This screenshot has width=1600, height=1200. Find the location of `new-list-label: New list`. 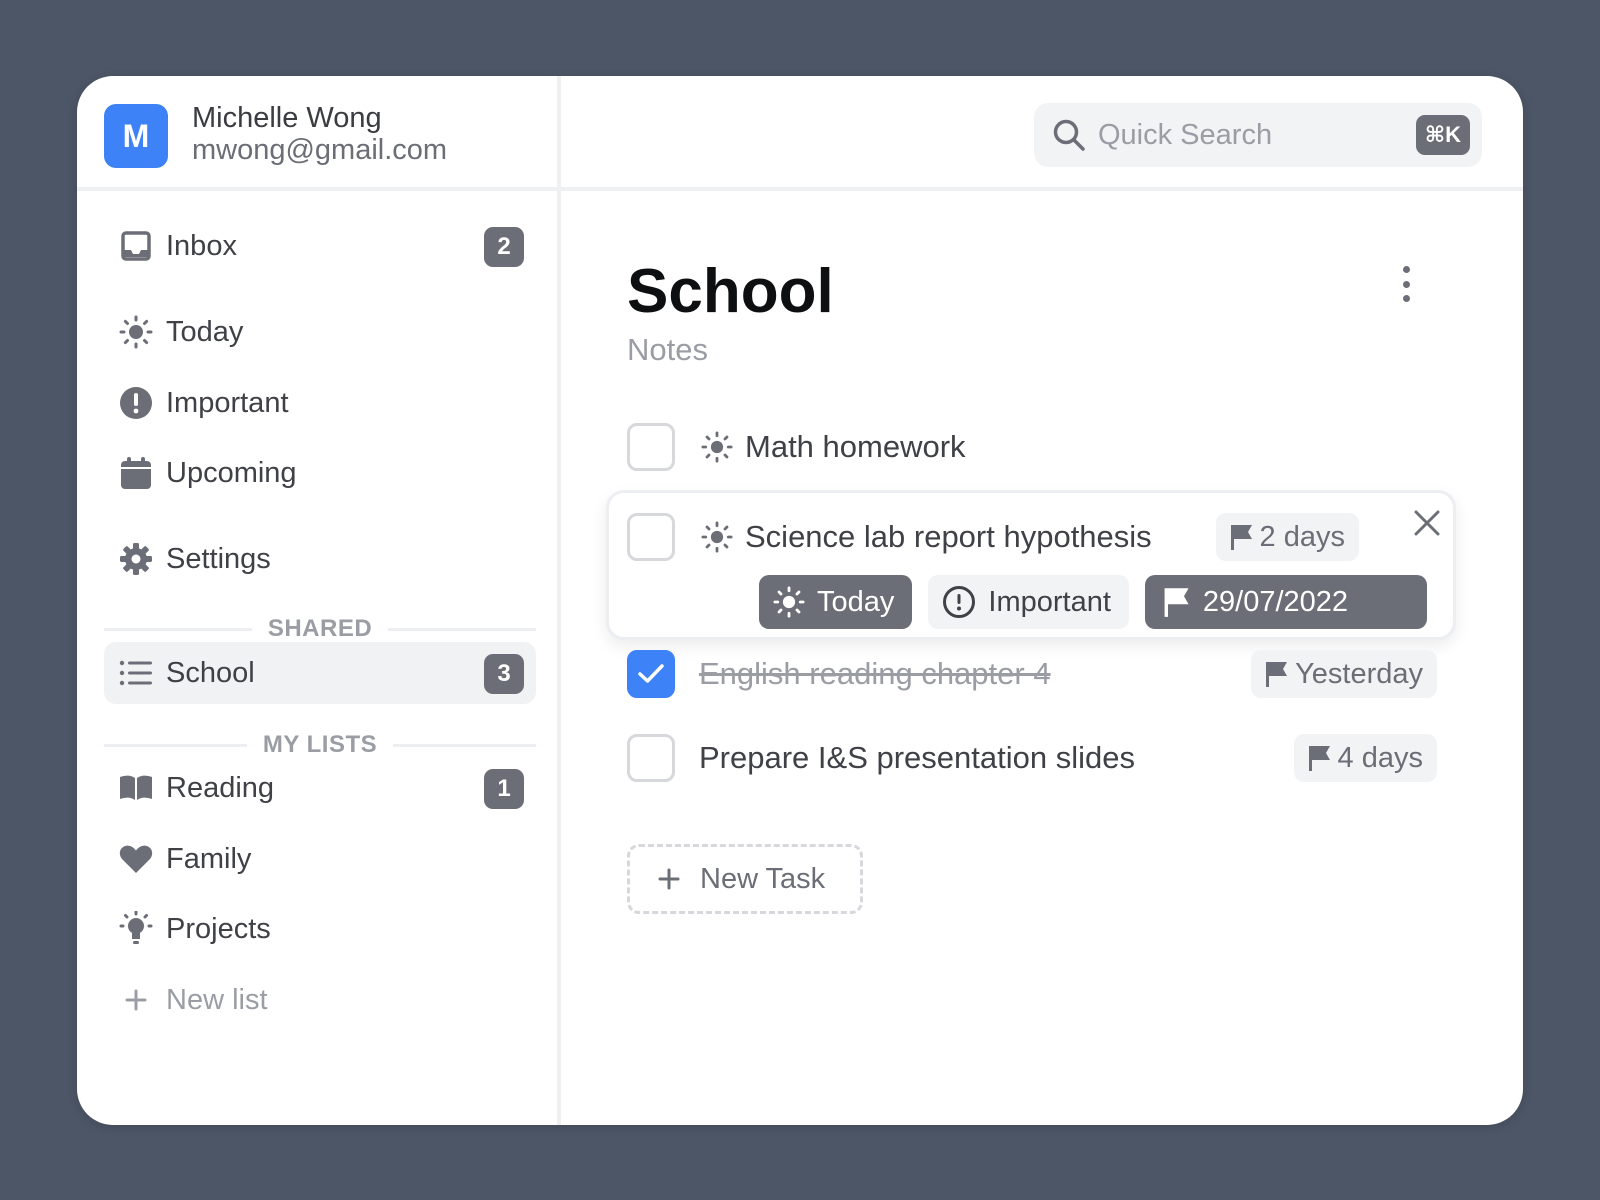

new-list-label: New list is located at coordinates (217, 999).